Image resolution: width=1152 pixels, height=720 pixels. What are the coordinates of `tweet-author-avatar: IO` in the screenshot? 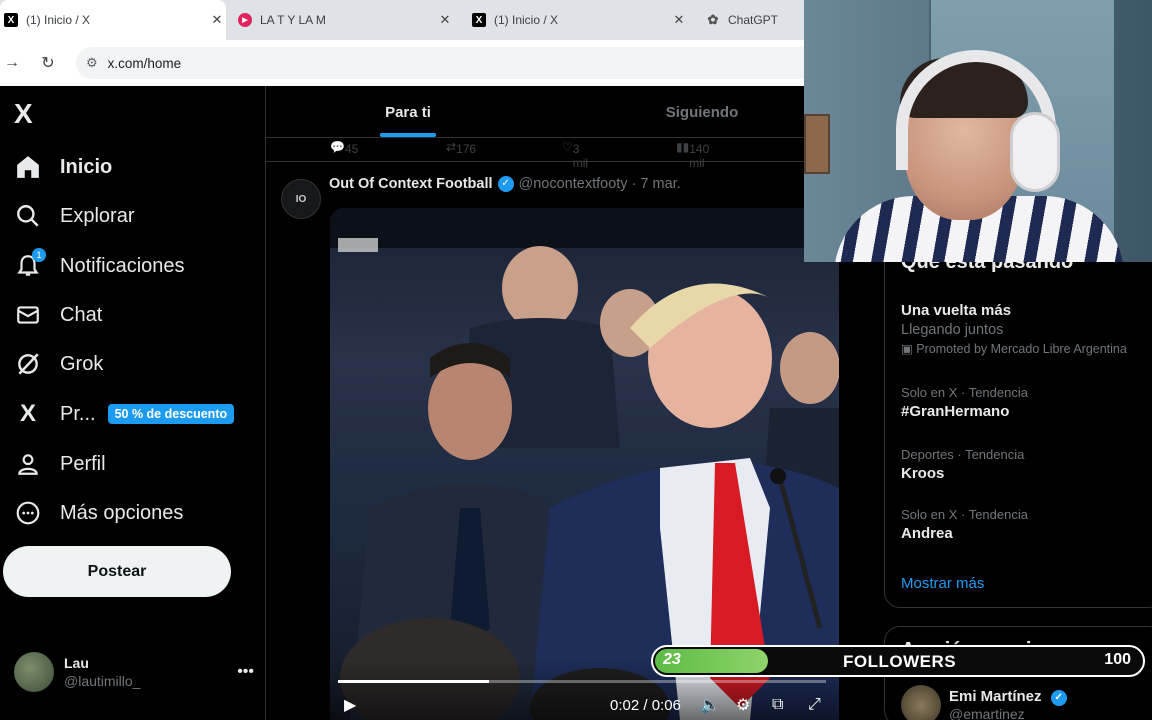 It's located at (301, 199).